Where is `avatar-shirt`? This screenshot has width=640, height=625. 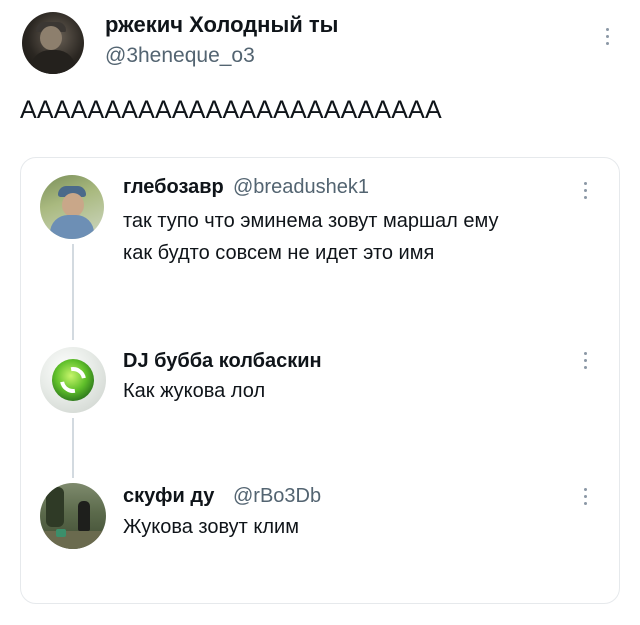
avatar-shirt is located at coordinates (72, 227).